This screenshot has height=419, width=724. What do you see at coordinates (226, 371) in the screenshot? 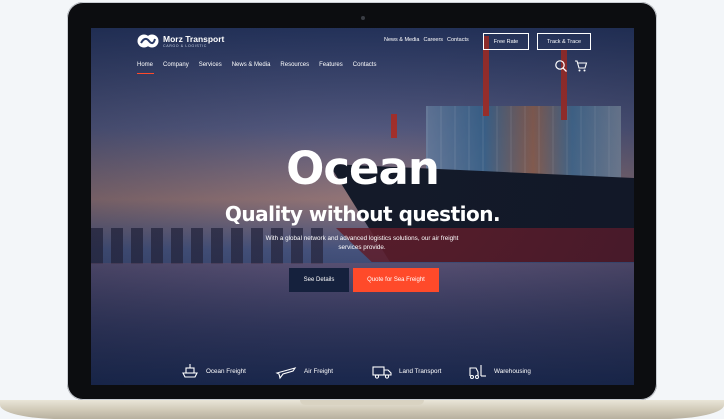
I see `service-label: Ocean Freight` at bounding box center [226, 371].